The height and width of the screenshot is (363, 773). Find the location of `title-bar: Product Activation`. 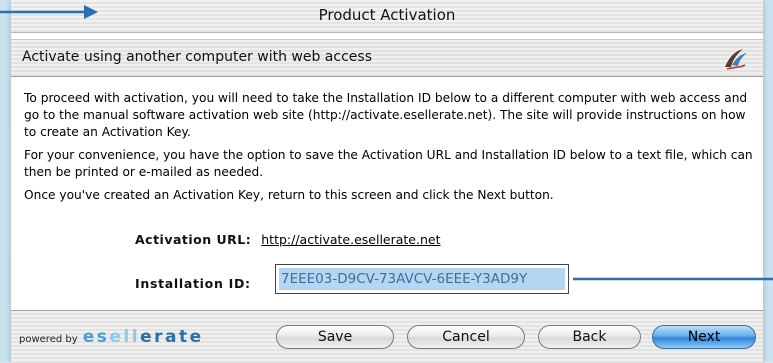

title-bar: Product Activation is located at coordinates (387, 16).